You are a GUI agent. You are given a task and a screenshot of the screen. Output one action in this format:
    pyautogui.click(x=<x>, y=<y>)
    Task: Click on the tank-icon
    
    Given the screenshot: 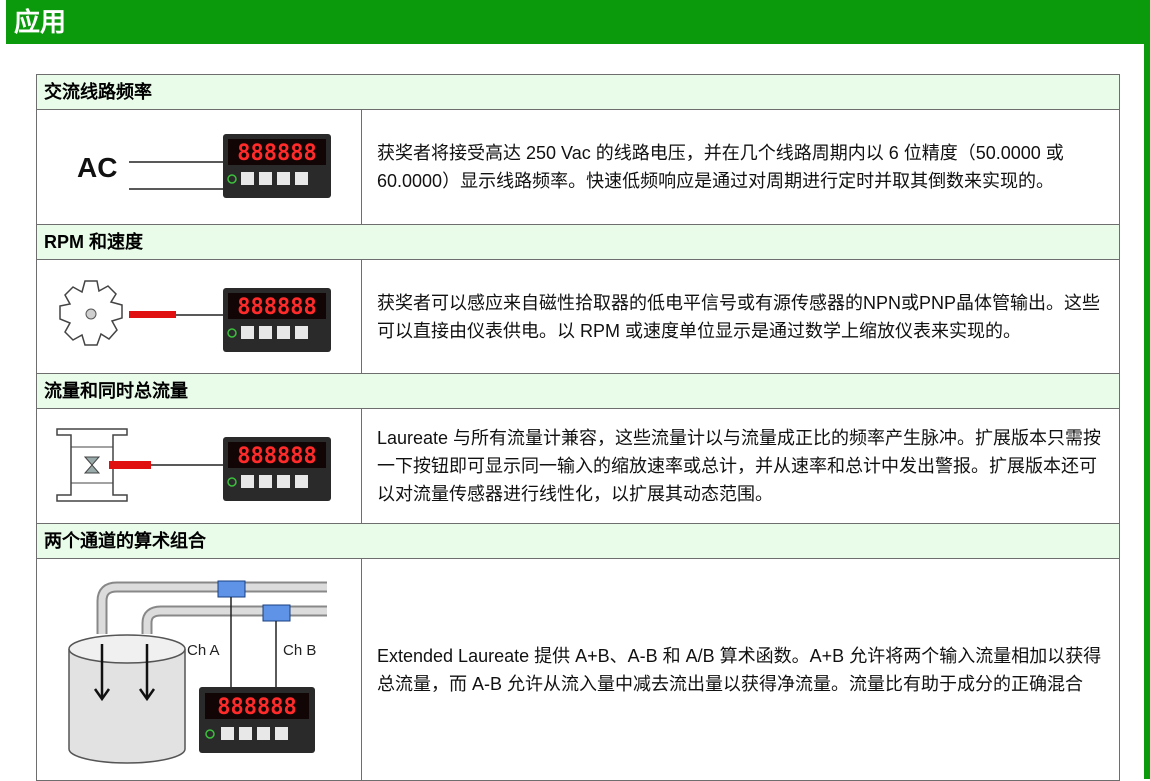 What is the action you would take?
    pyautogui.click(x=127, y=699)
    